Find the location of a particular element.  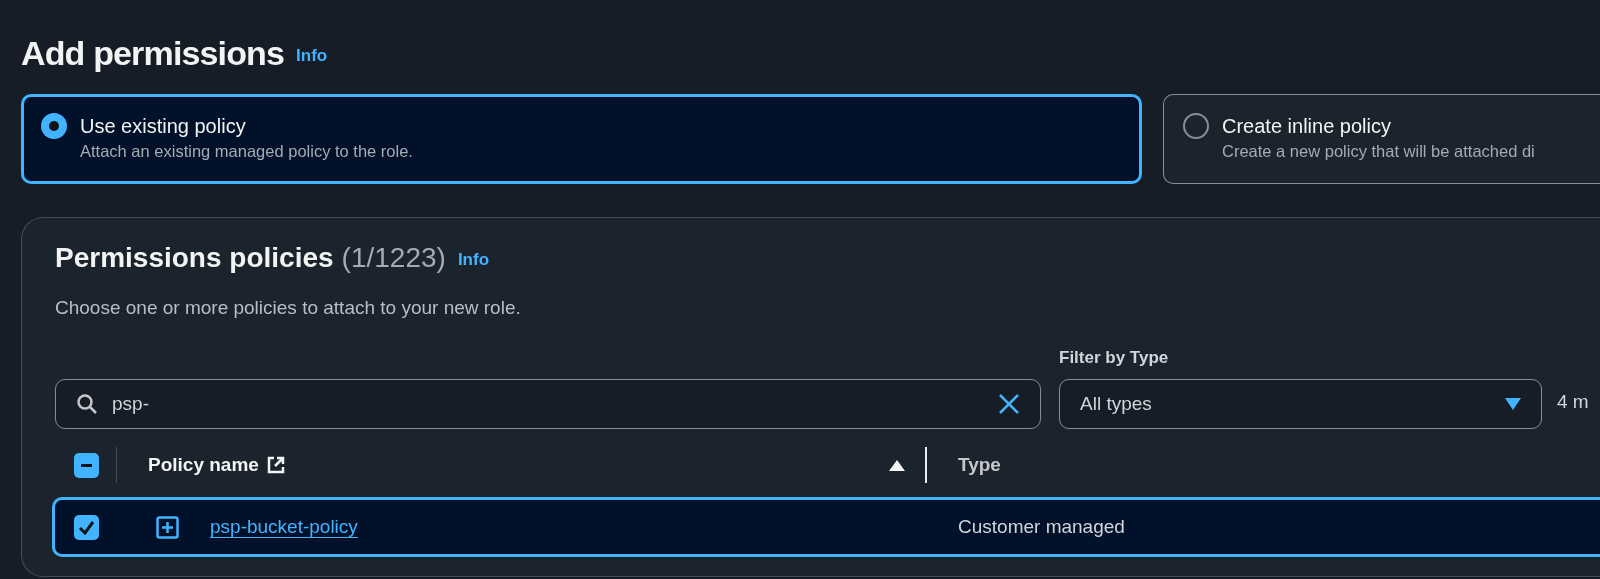

table-cell-text: Customer managed is located at coordinates (1041, 526).